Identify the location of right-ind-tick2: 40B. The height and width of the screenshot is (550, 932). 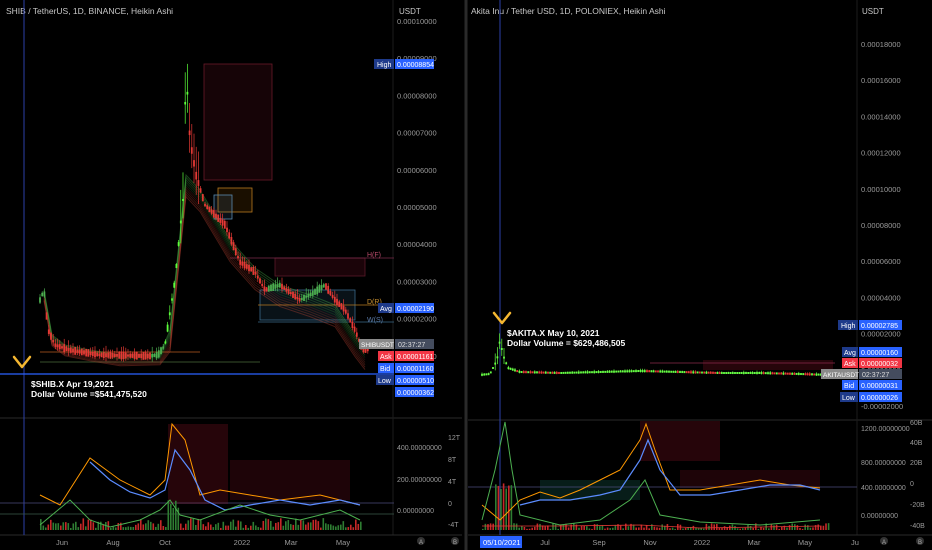
(916, 443).